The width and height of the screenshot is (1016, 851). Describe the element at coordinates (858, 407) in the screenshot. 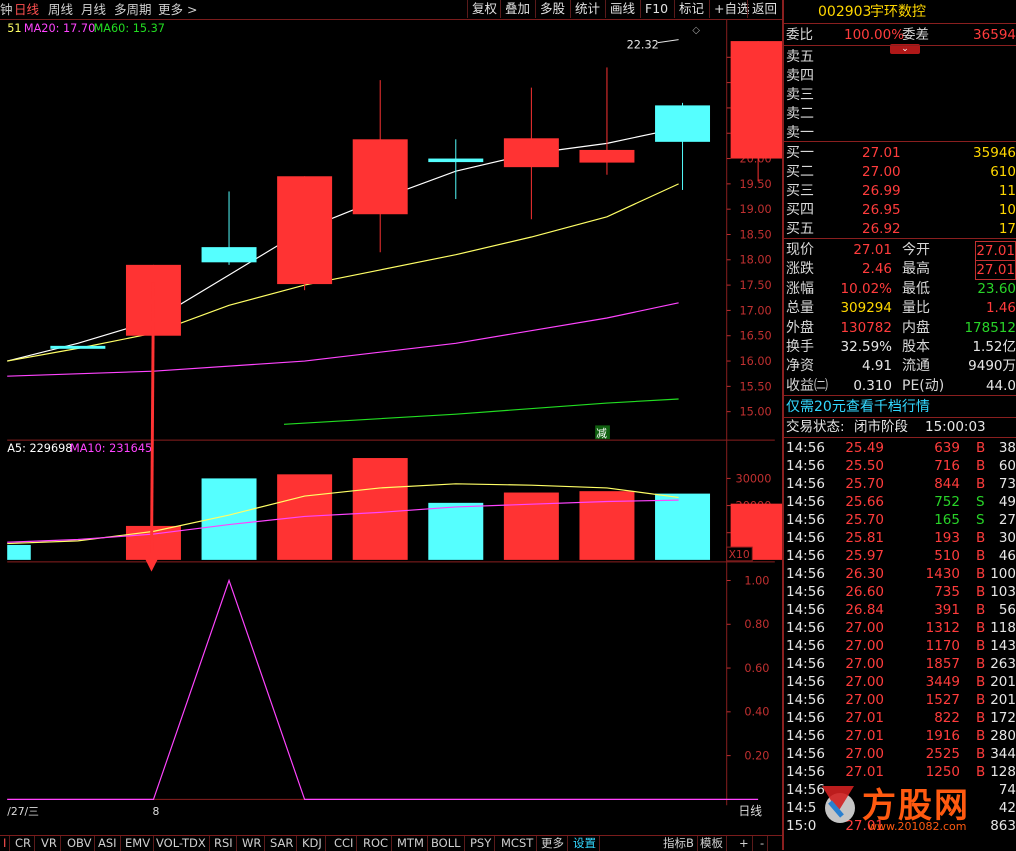

I see `promo-text: 仅需20元查看千档行情` at that location.